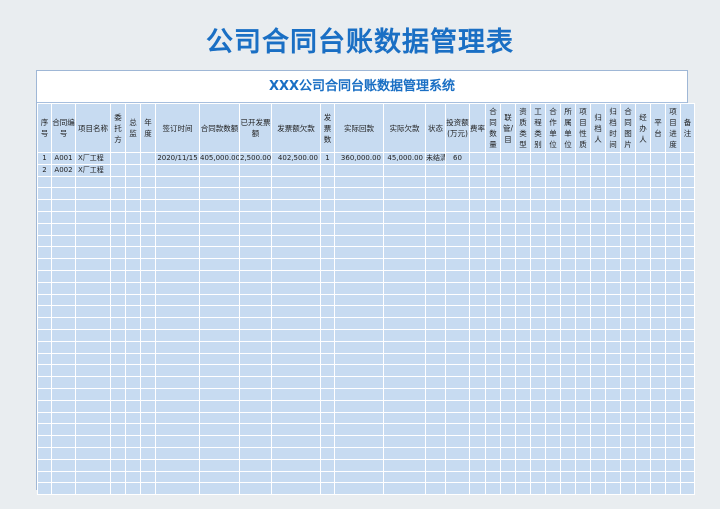 The height and width of the screenshot is (509, 720). I want to click on column-header: 序号, so click(44, 128).